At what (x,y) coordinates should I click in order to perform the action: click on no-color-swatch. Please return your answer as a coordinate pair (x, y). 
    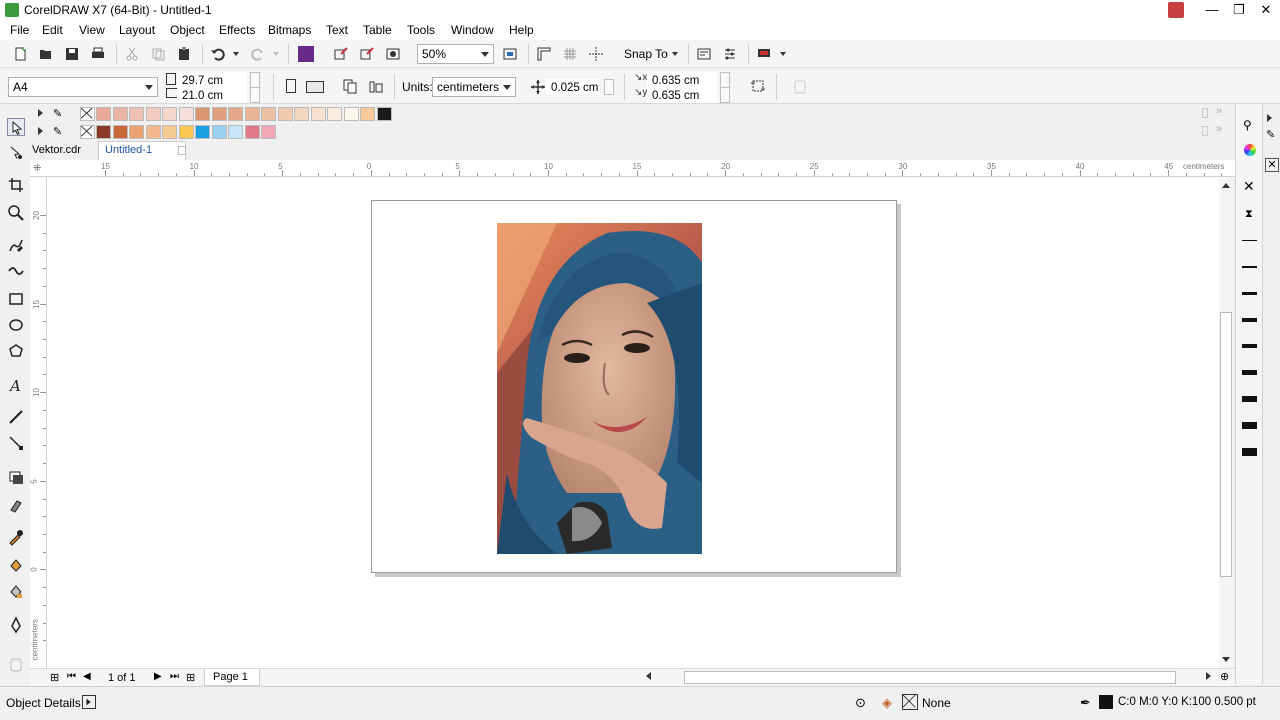
    Looking at the image, I should click on (87, 114).